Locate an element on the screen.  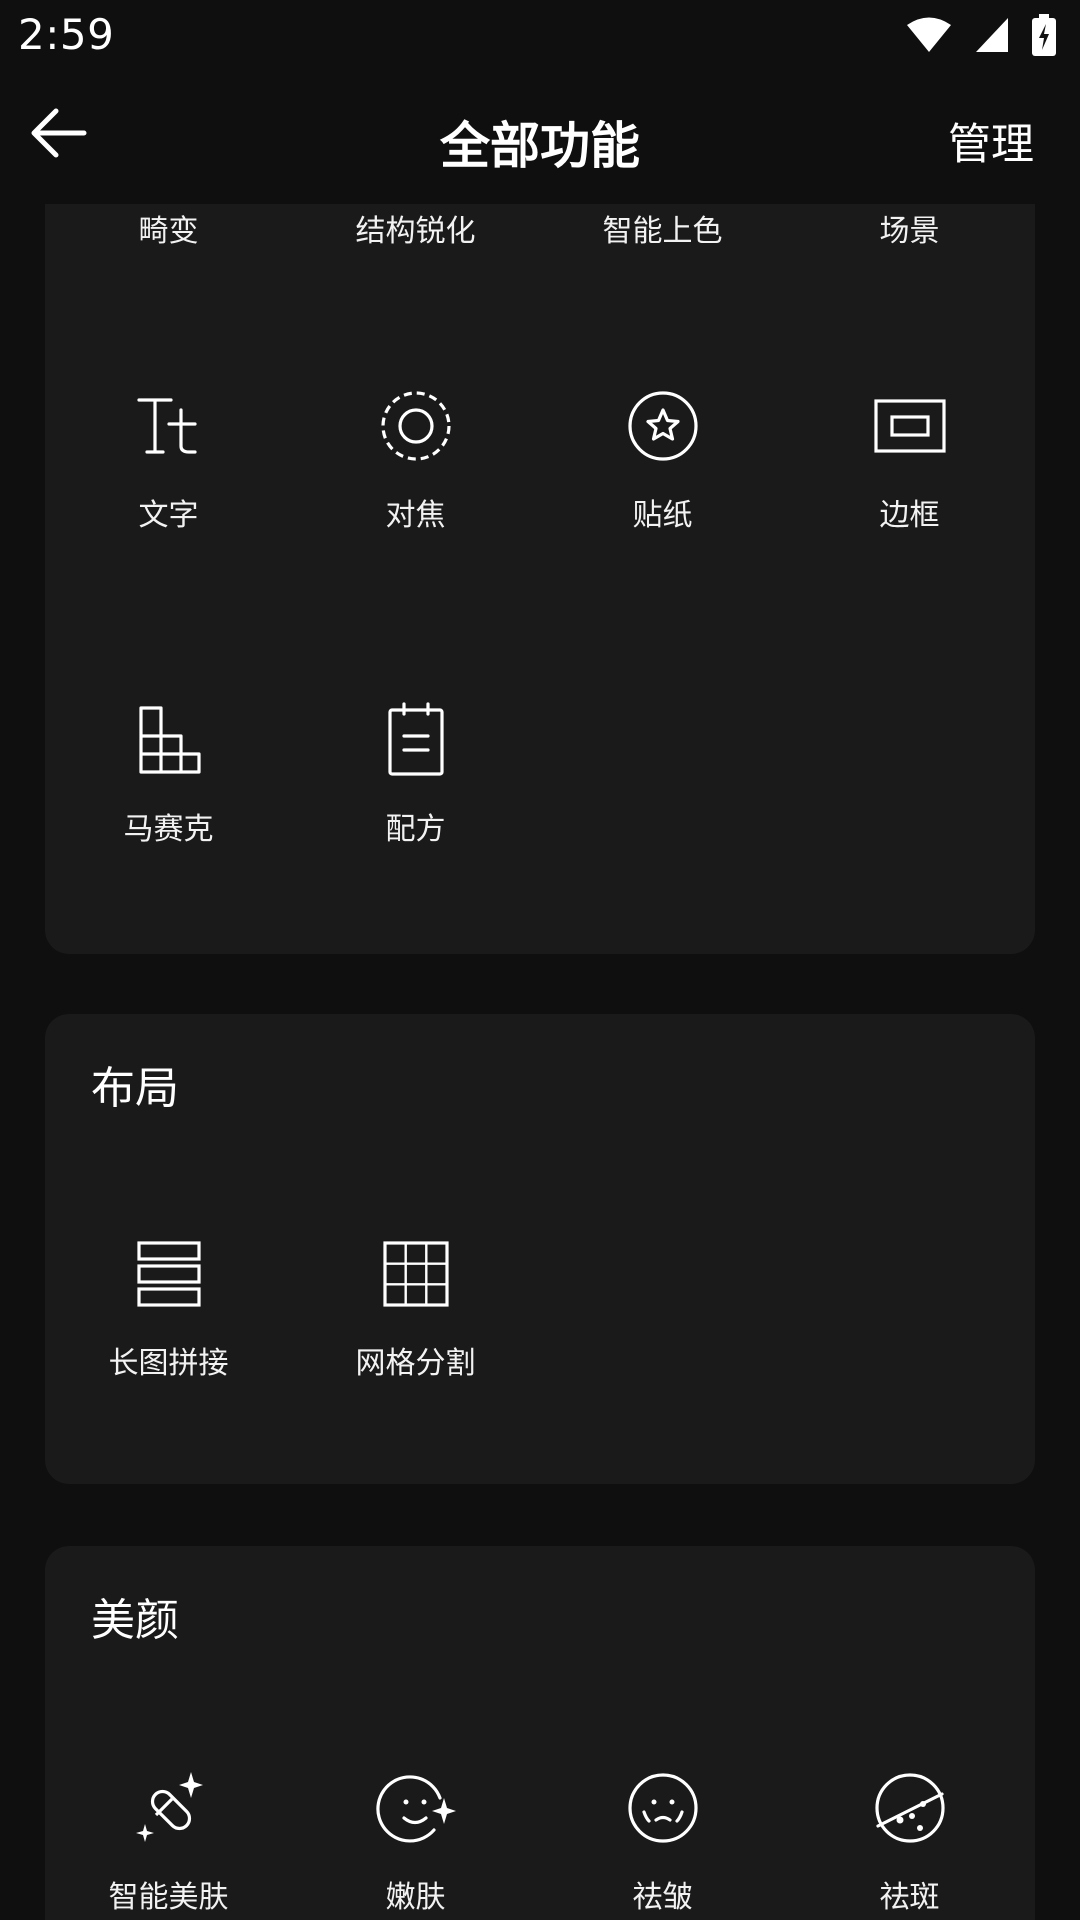
smart-skin-icon is located at coordinates (169, 1808).